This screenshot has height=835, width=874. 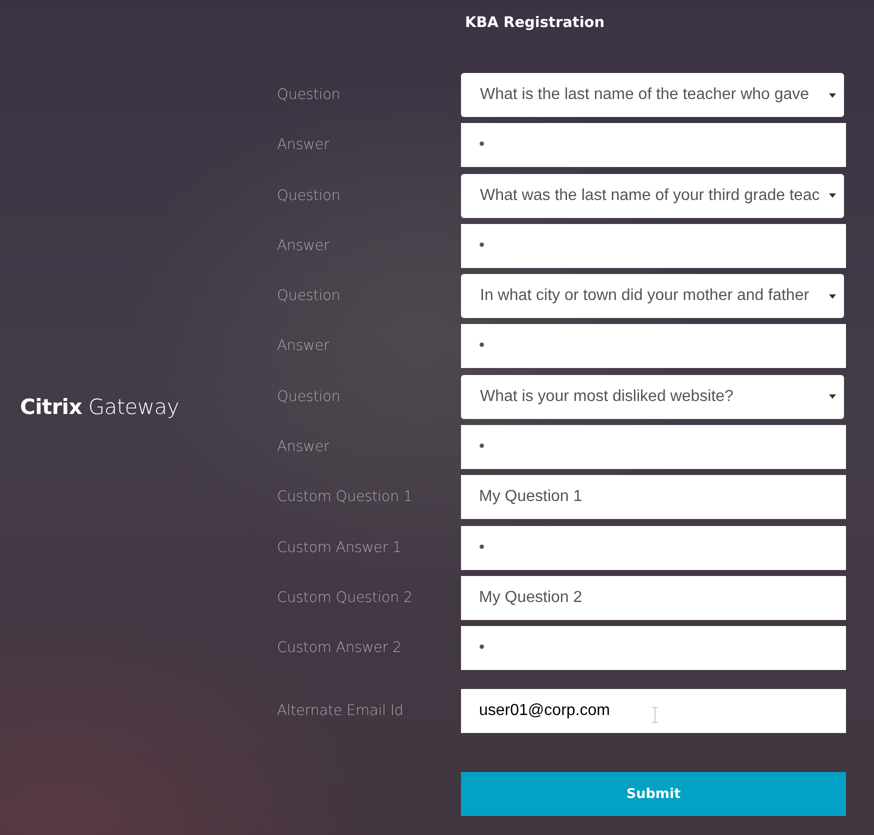 What do you see at coordinates (652, 196) in the screenshot?
I see `question-select: What was the last name of your third grade teac` at bounding box center [652, 196].